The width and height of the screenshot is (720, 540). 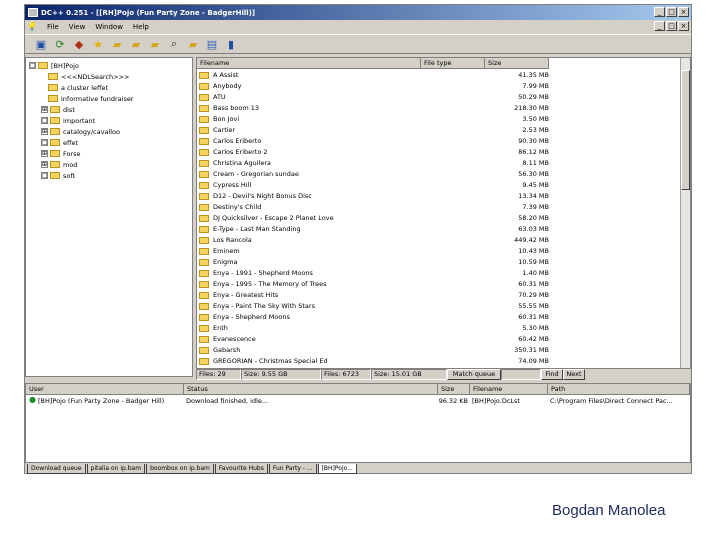 I want to click on tree-node: ⊞ dist, so click(x=58, y=109).